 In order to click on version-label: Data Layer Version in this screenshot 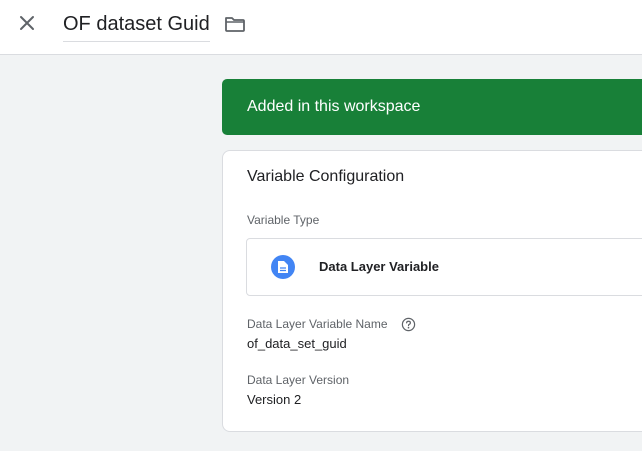, I will do `click(298, 380)`.